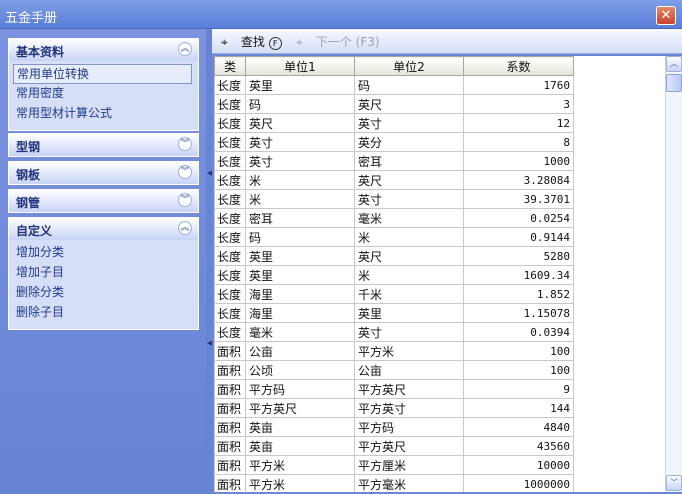 This screenshot has height=494, width=682. Describe the element at coordinates (103, 293) in the screenshot. I see `sidebar-item-delete-category: 删除分类` at that location.